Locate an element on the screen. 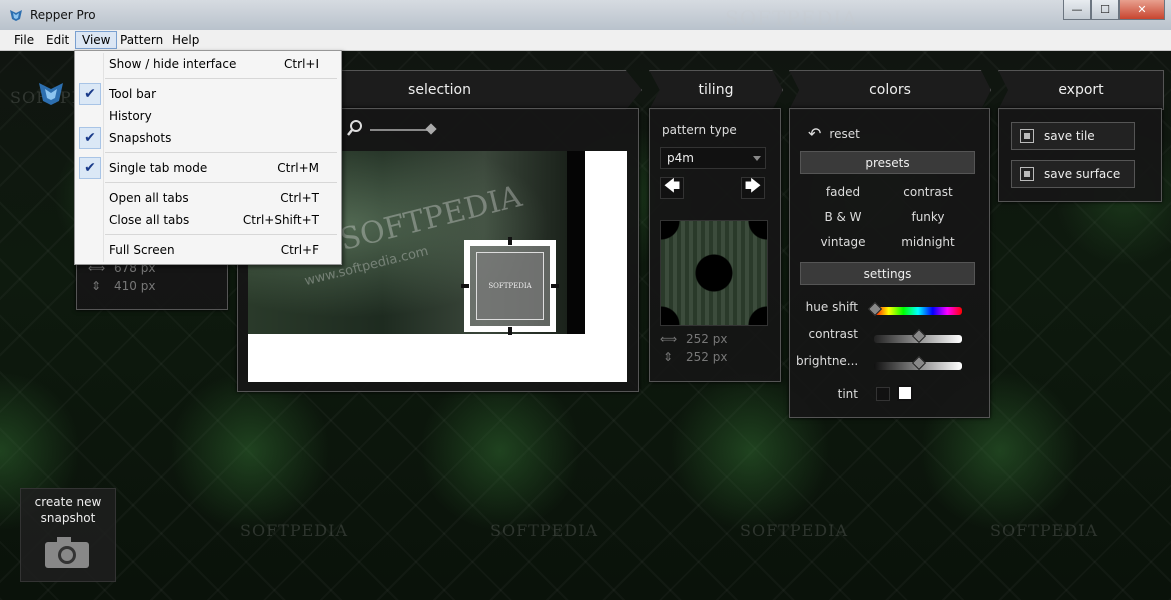 Image resolution: width=1171 pixels, height=600 pixels. snapshot-label-line2: snapshot is located at coordinates (68, 518).